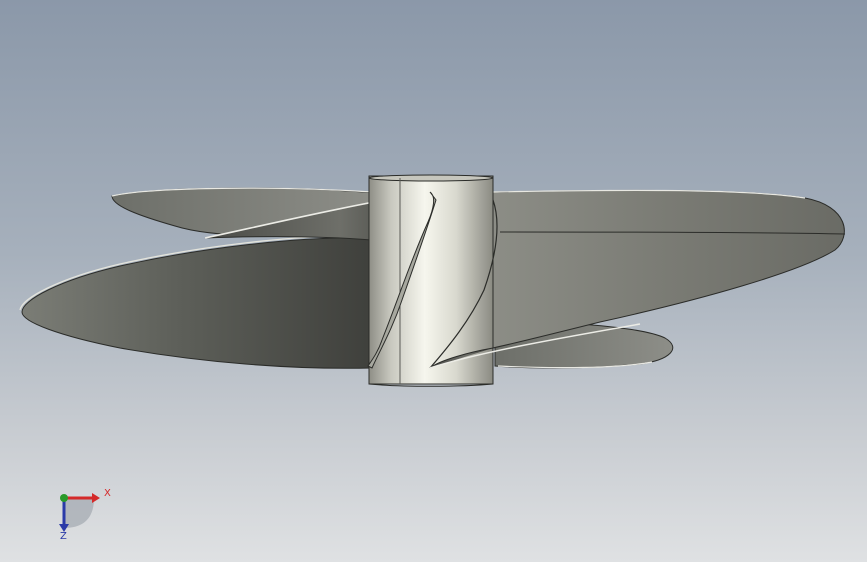 Image resolution: width=867 pixels, height=562 pixels. What do you see at coordinates (107, 493) in the screenshot?
I see `x-axis-label: X` at bounding box center [107, 493].